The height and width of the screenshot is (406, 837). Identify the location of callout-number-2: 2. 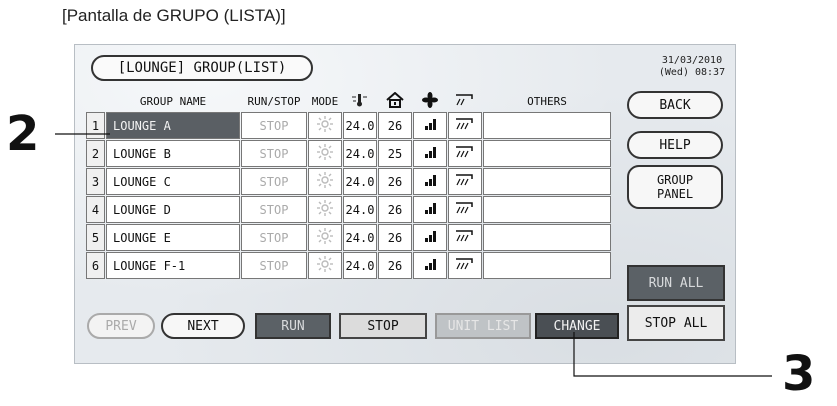
(23, 134).